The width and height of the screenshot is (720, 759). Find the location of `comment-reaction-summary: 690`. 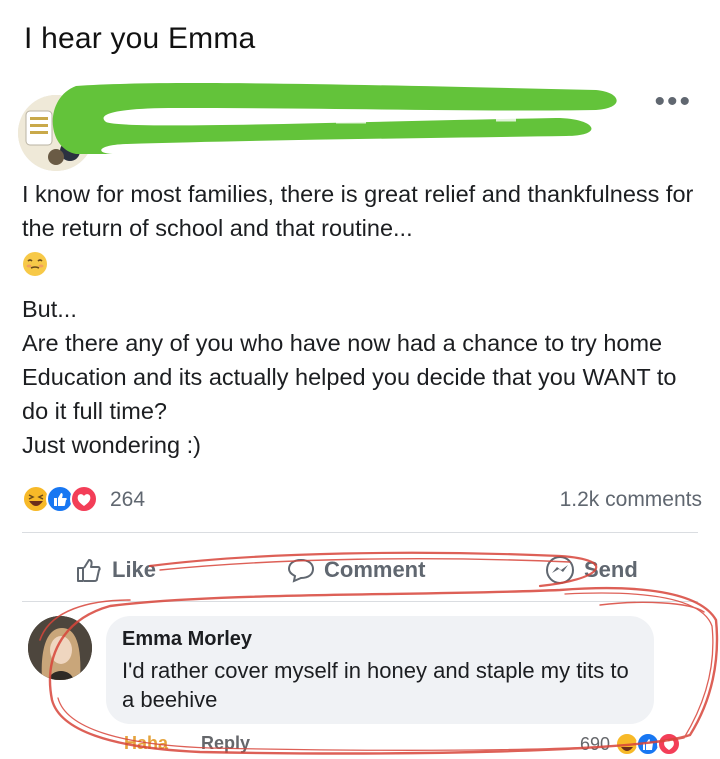

comment-reaction-summary: 690 is located at coordinates (633, 744).